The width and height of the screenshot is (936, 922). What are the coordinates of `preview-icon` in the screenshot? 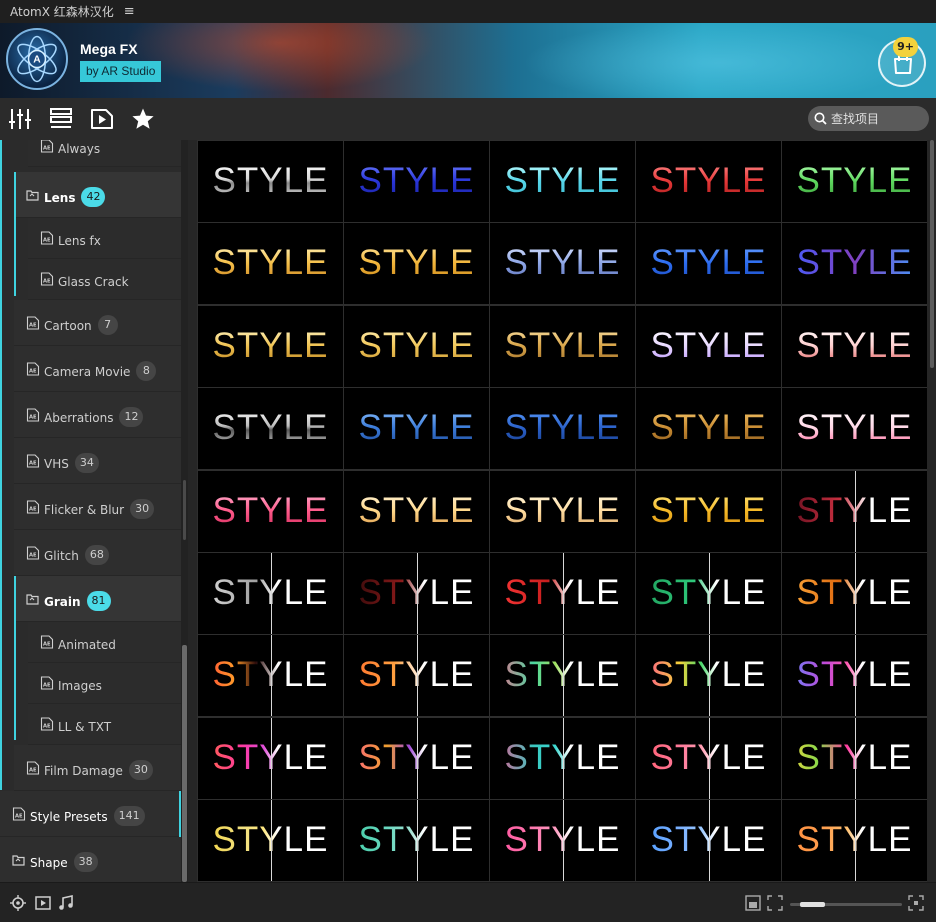 It's located at (43, 903).